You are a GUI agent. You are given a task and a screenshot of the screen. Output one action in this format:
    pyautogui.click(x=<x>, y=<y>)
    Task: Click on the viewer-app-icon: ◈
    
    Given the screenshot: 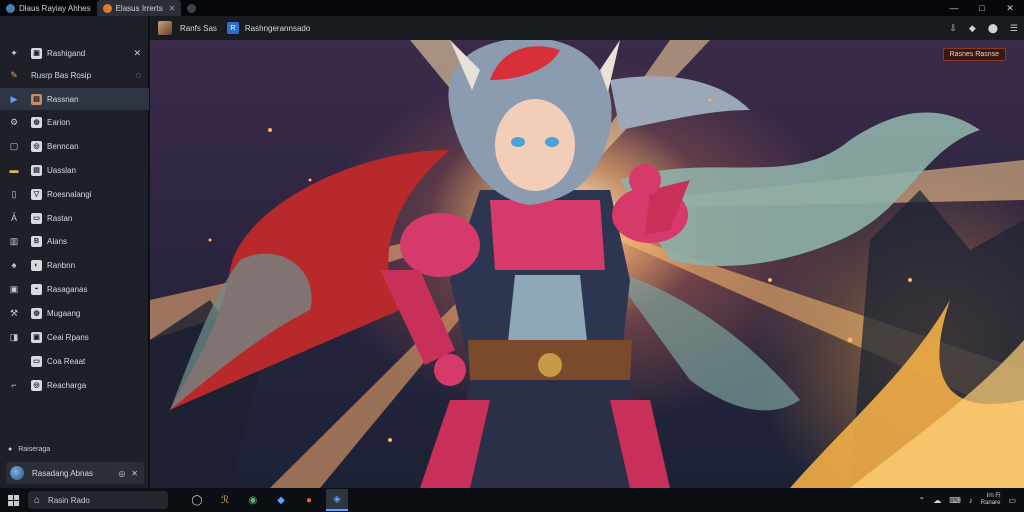 What is the action you would take?
    pyautogui.click(x=337, y=500)
    